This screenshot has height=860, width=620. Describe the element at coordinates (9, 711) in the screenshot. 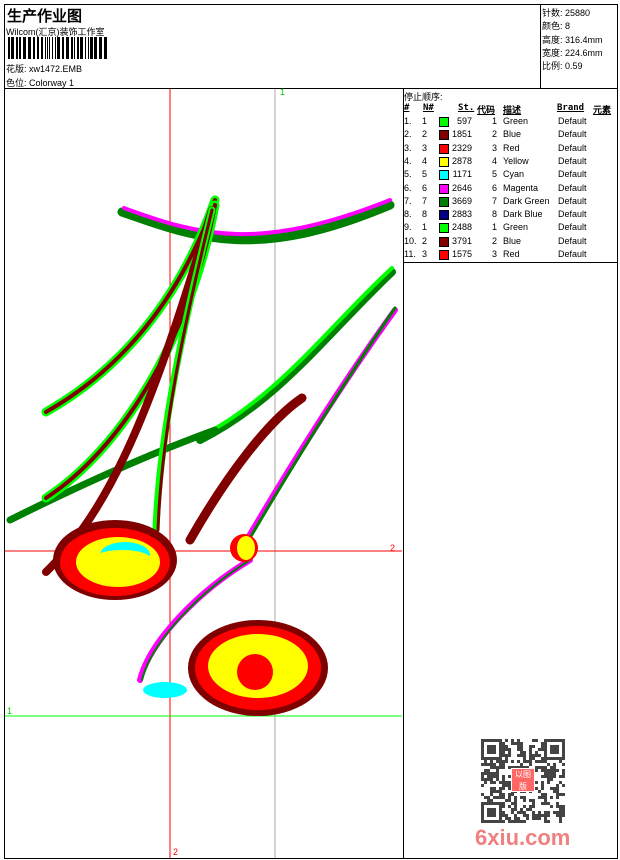

I see `green-guide-horizontal-label: 1` at that location.